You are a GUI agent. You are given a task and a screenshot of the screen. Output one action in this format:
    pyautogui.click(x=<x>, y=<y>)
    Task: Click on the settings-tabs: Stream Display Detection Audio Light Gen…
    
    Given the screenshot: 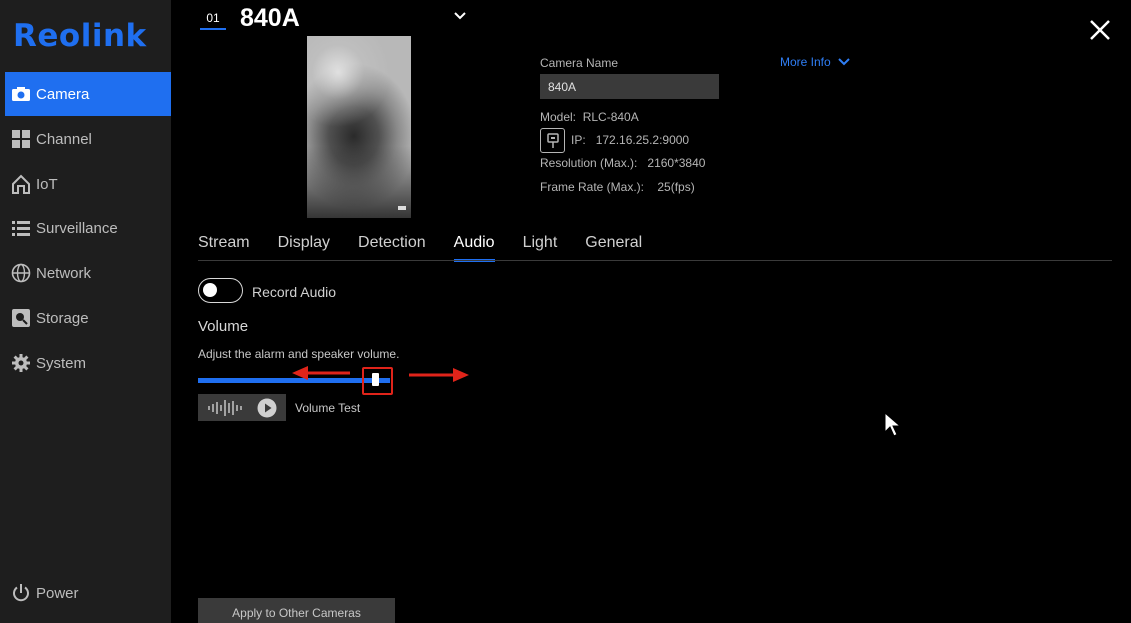 What is the action you would take?
    pyautogui.click(x=434, y=248)
    